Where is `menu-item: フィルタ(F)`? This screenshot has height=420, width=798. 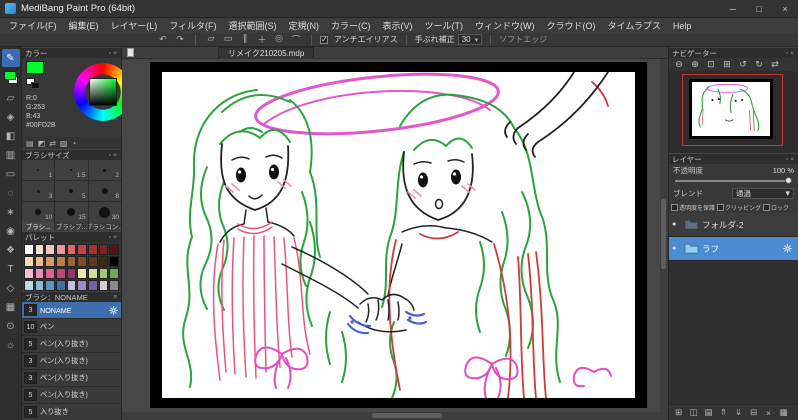 menu-item: フィルタ(F) is located at coordinates (192, 25).